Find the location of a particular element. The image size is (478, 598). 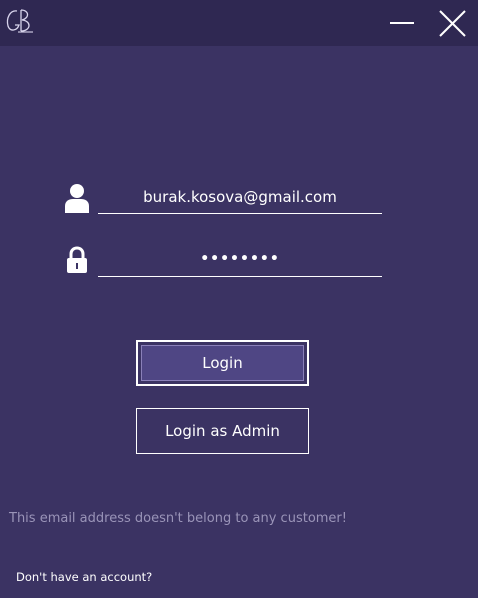

login-button-label: Login is located at coordinates (222, 363).